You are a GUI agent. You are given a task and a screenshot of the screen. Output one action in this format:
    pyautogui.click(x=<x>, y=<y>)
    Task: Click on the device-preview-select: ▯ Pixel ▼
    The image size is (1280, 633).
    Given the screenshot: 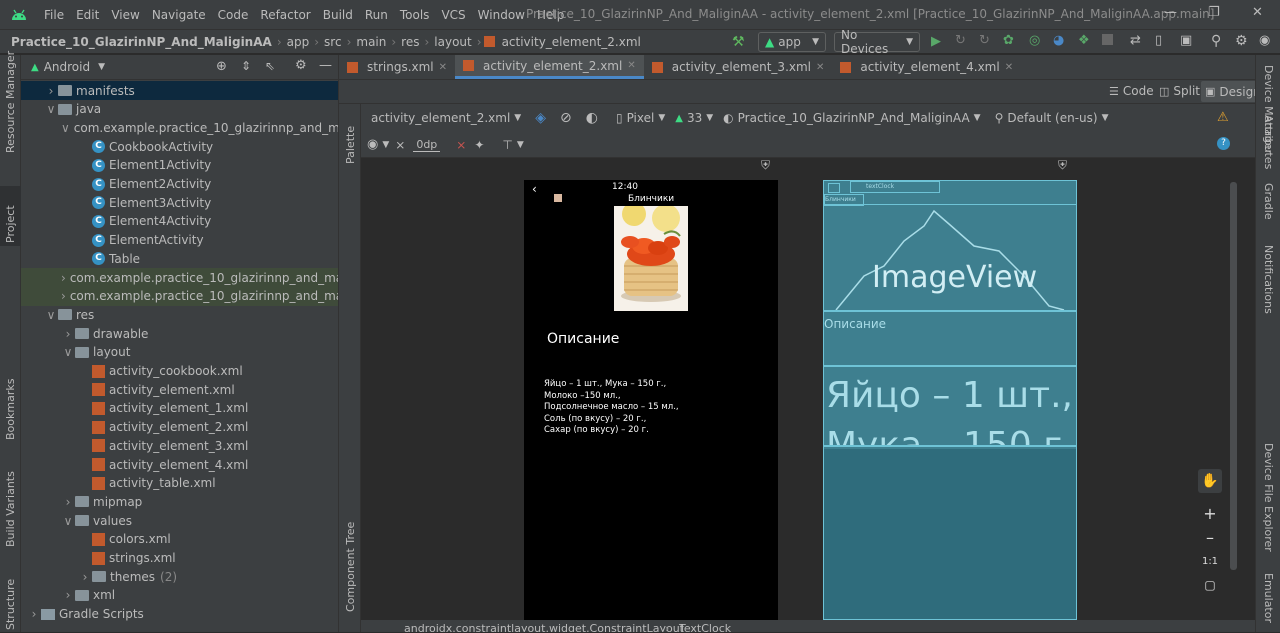 What is the action you would take?
    pyautogui.click(x=640, y=118)
    